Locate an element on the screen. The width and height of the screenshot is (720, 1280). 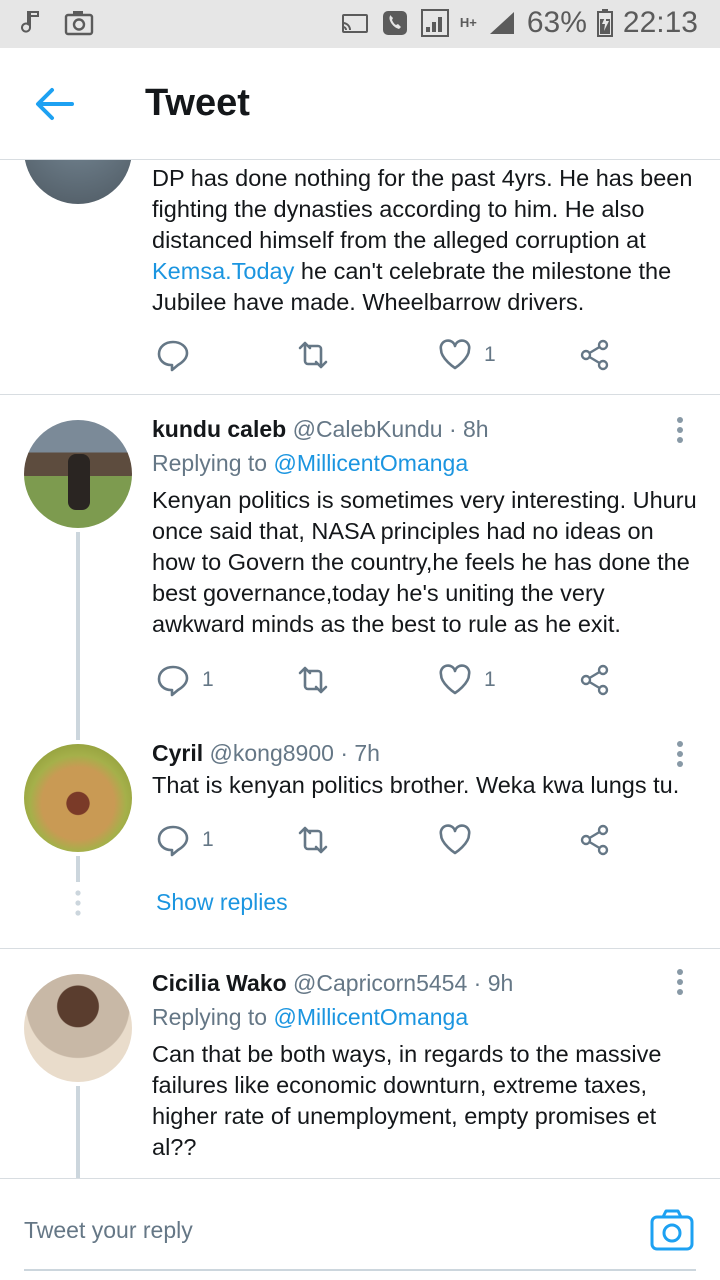
user-name: Cicilia Wako is located at coordinates (219, 983).